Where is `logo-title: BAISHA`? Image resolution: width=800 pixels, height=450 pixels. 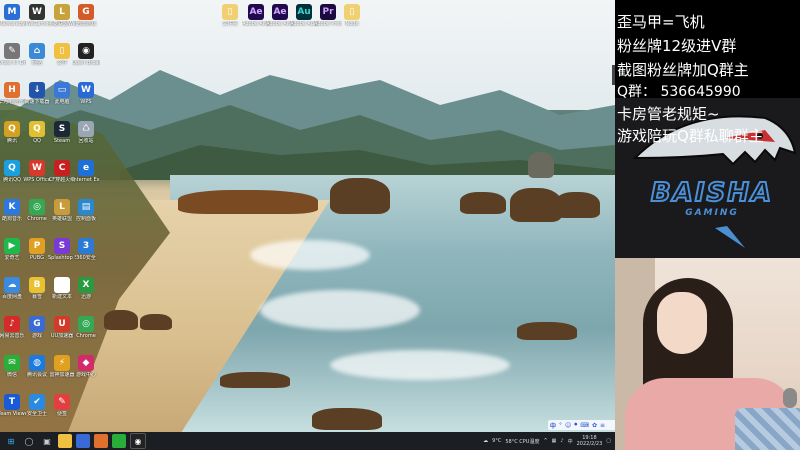
logo-title: BAISHA is located at coordinates (712, 193).